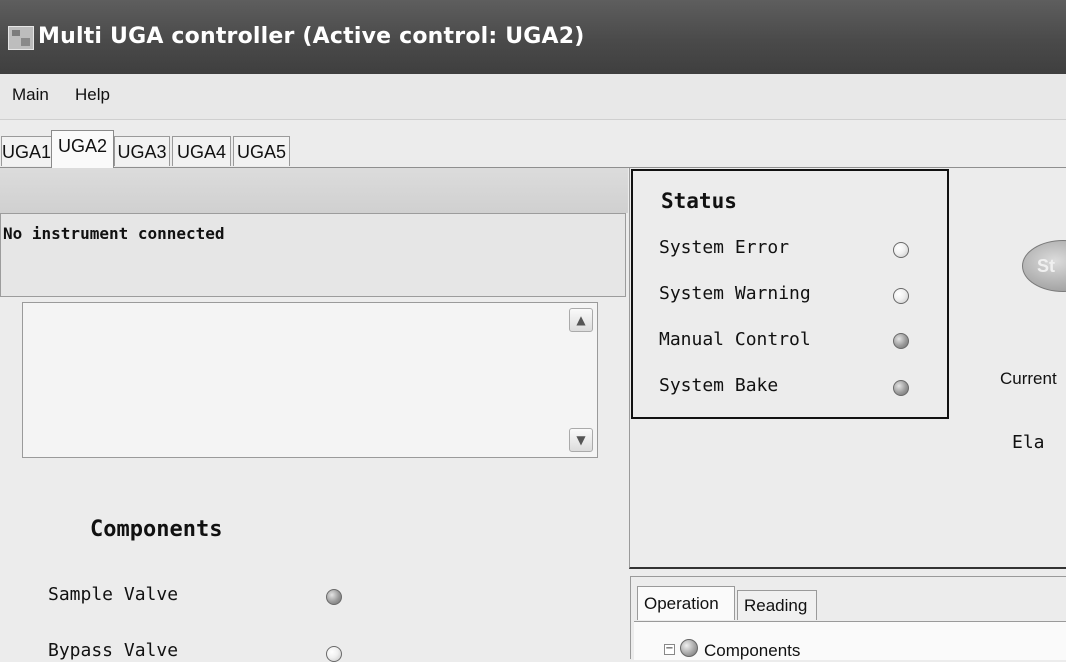 This screenshot has height=662, width=1066. Describe the element at coordinates (850, 640) in the screenshot. I see `components-tree` at that location.